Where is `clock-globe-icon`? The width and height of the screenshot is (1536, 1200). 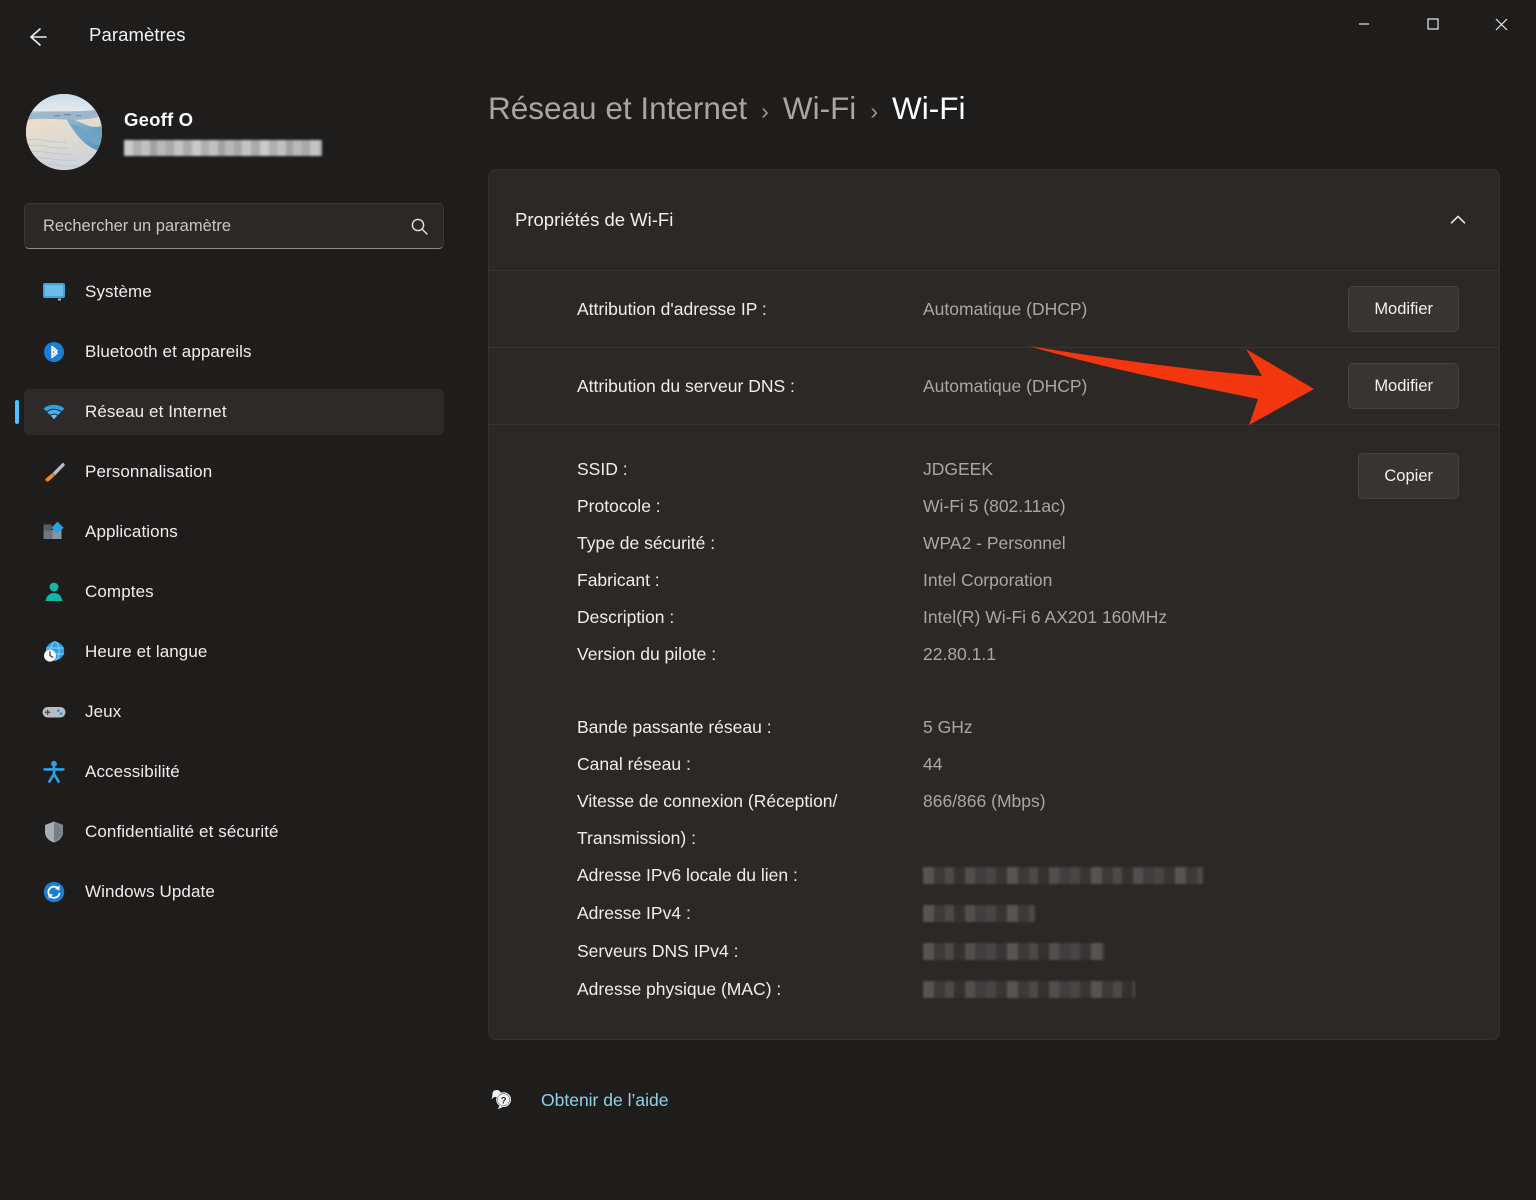 clock-globe-icon is located at coordinates (58, 652).